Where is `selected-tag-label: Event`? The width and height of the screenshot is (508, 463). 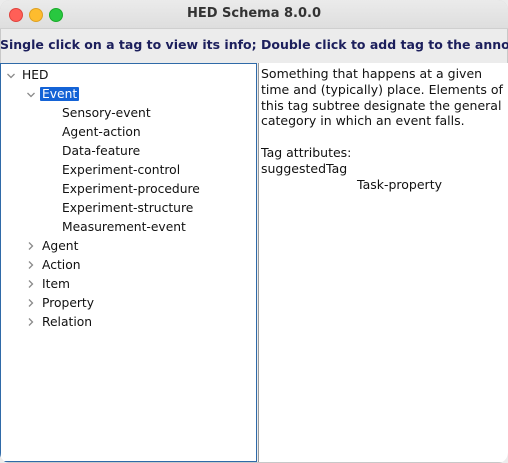 selected-tag-label: Event is located at coordinates (60, 94).